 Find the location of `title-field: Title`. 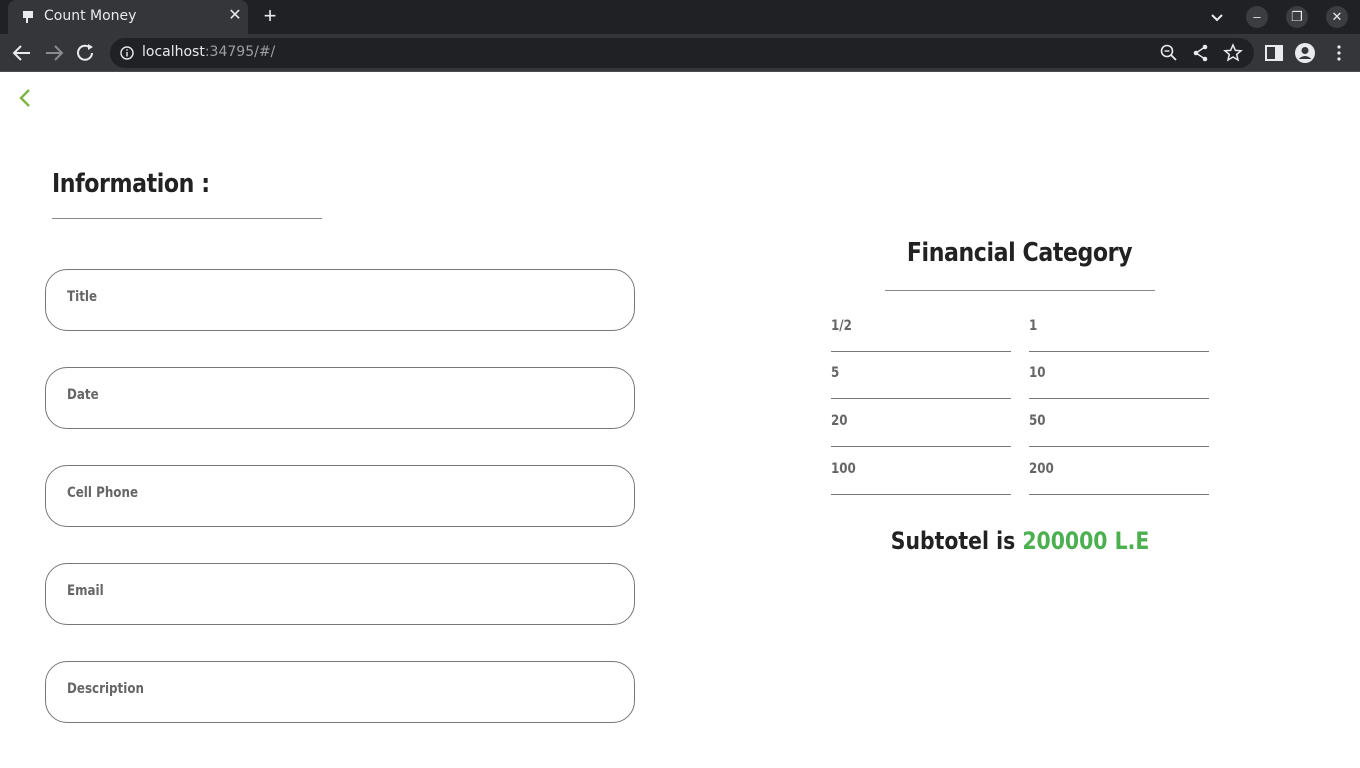

title-field: Title is located at coordinates (340, 300).